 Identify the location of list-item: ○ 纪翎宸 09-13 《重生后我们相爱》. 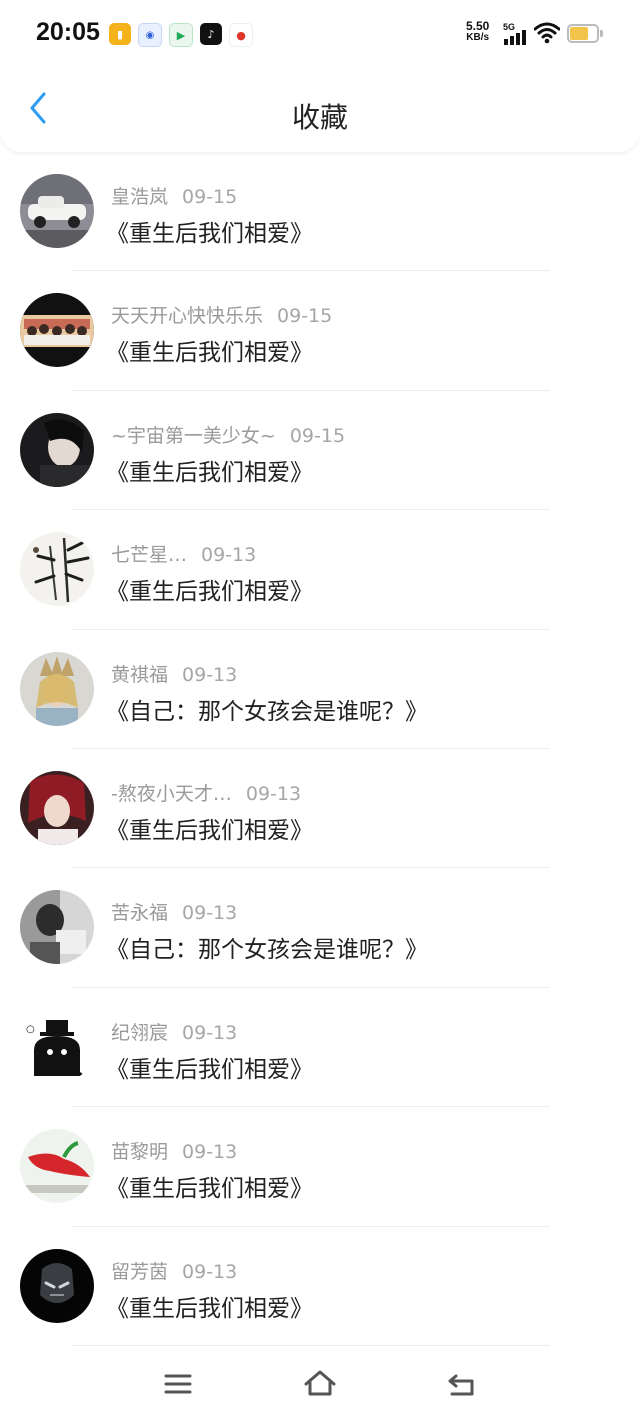
(320, 1048).